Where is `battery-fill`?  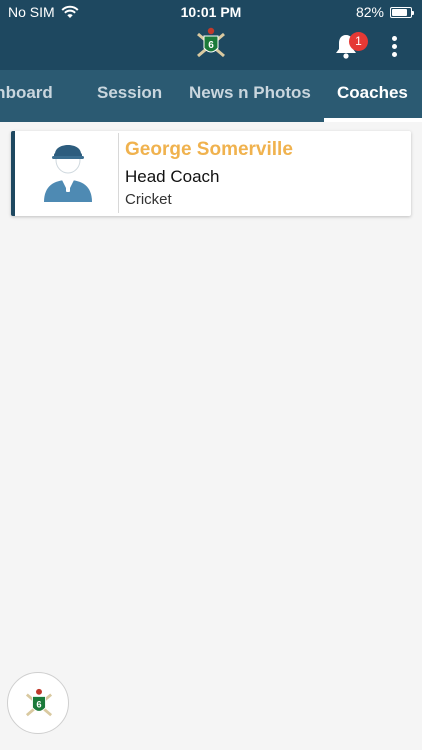
battery-fill is located at coordinates (399, 12).